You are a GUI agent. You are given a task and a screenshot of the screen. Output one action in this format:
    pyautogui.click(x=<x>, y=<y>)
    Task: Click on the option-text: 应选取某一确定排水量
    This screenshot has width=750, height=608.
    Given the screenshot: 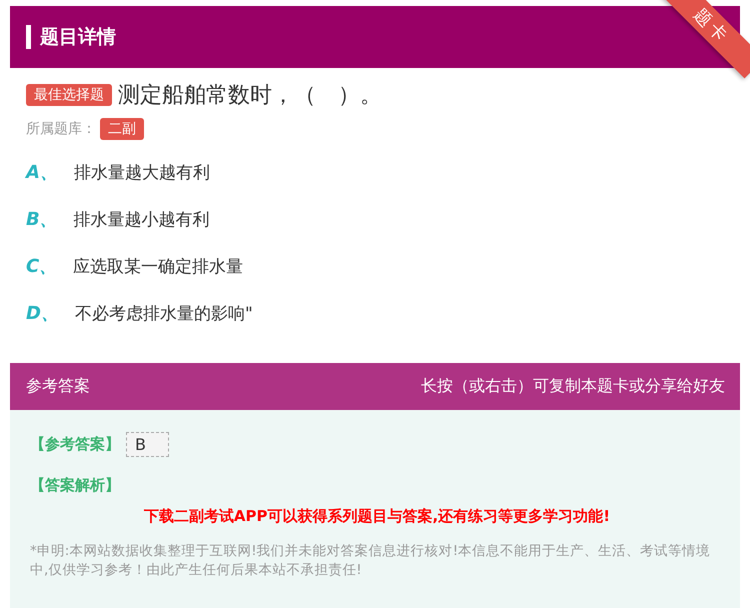 What is the action you would take?
    pyautogui.click(x=158, y=267)
    